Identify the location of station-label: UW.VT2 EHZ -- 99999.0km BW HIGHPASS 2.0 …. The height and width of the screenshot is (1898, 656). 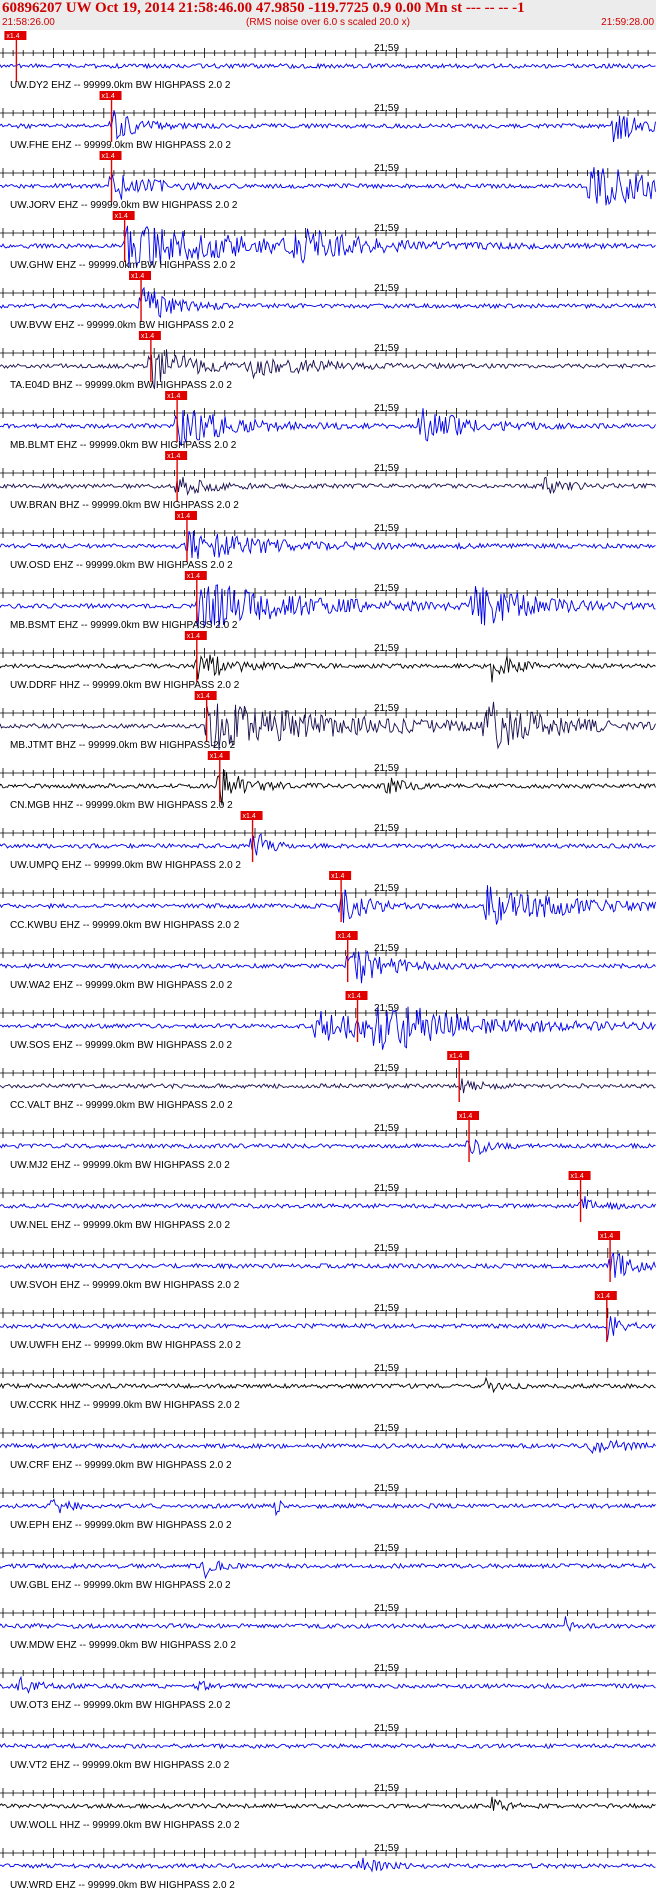
(120, 1765).